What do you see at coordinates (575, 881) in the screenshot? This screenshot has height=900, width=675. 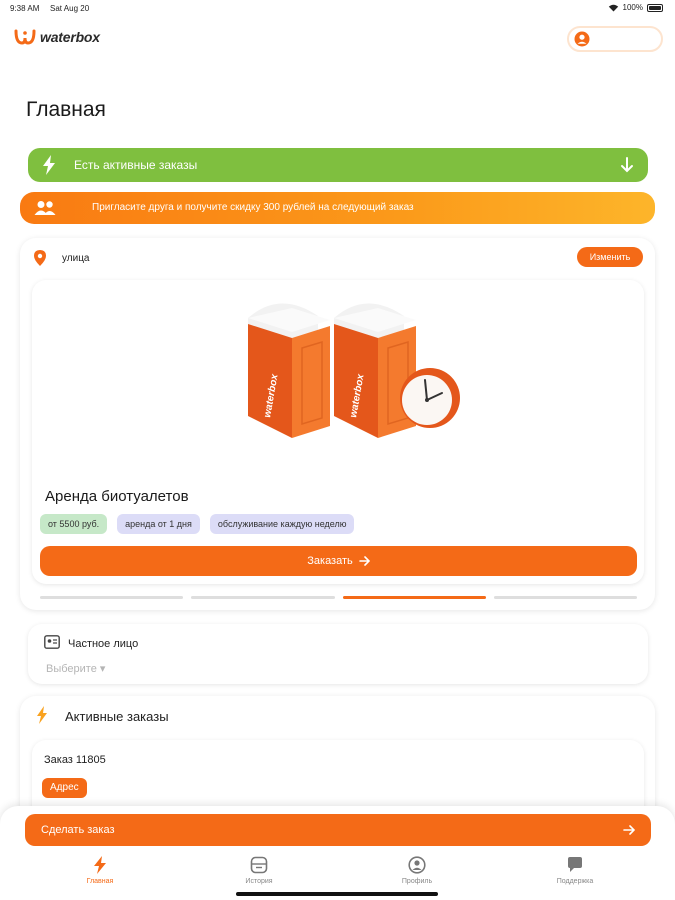 I see `tab-support-label: Поддержка` at bounding box center [575, 881].